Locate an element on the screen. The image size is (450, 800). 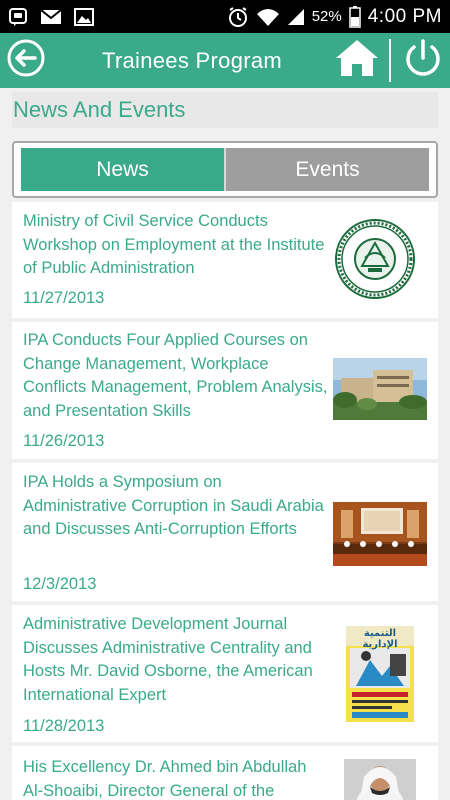
app-bar: Trainees Program is located at coordinates (225, 60).